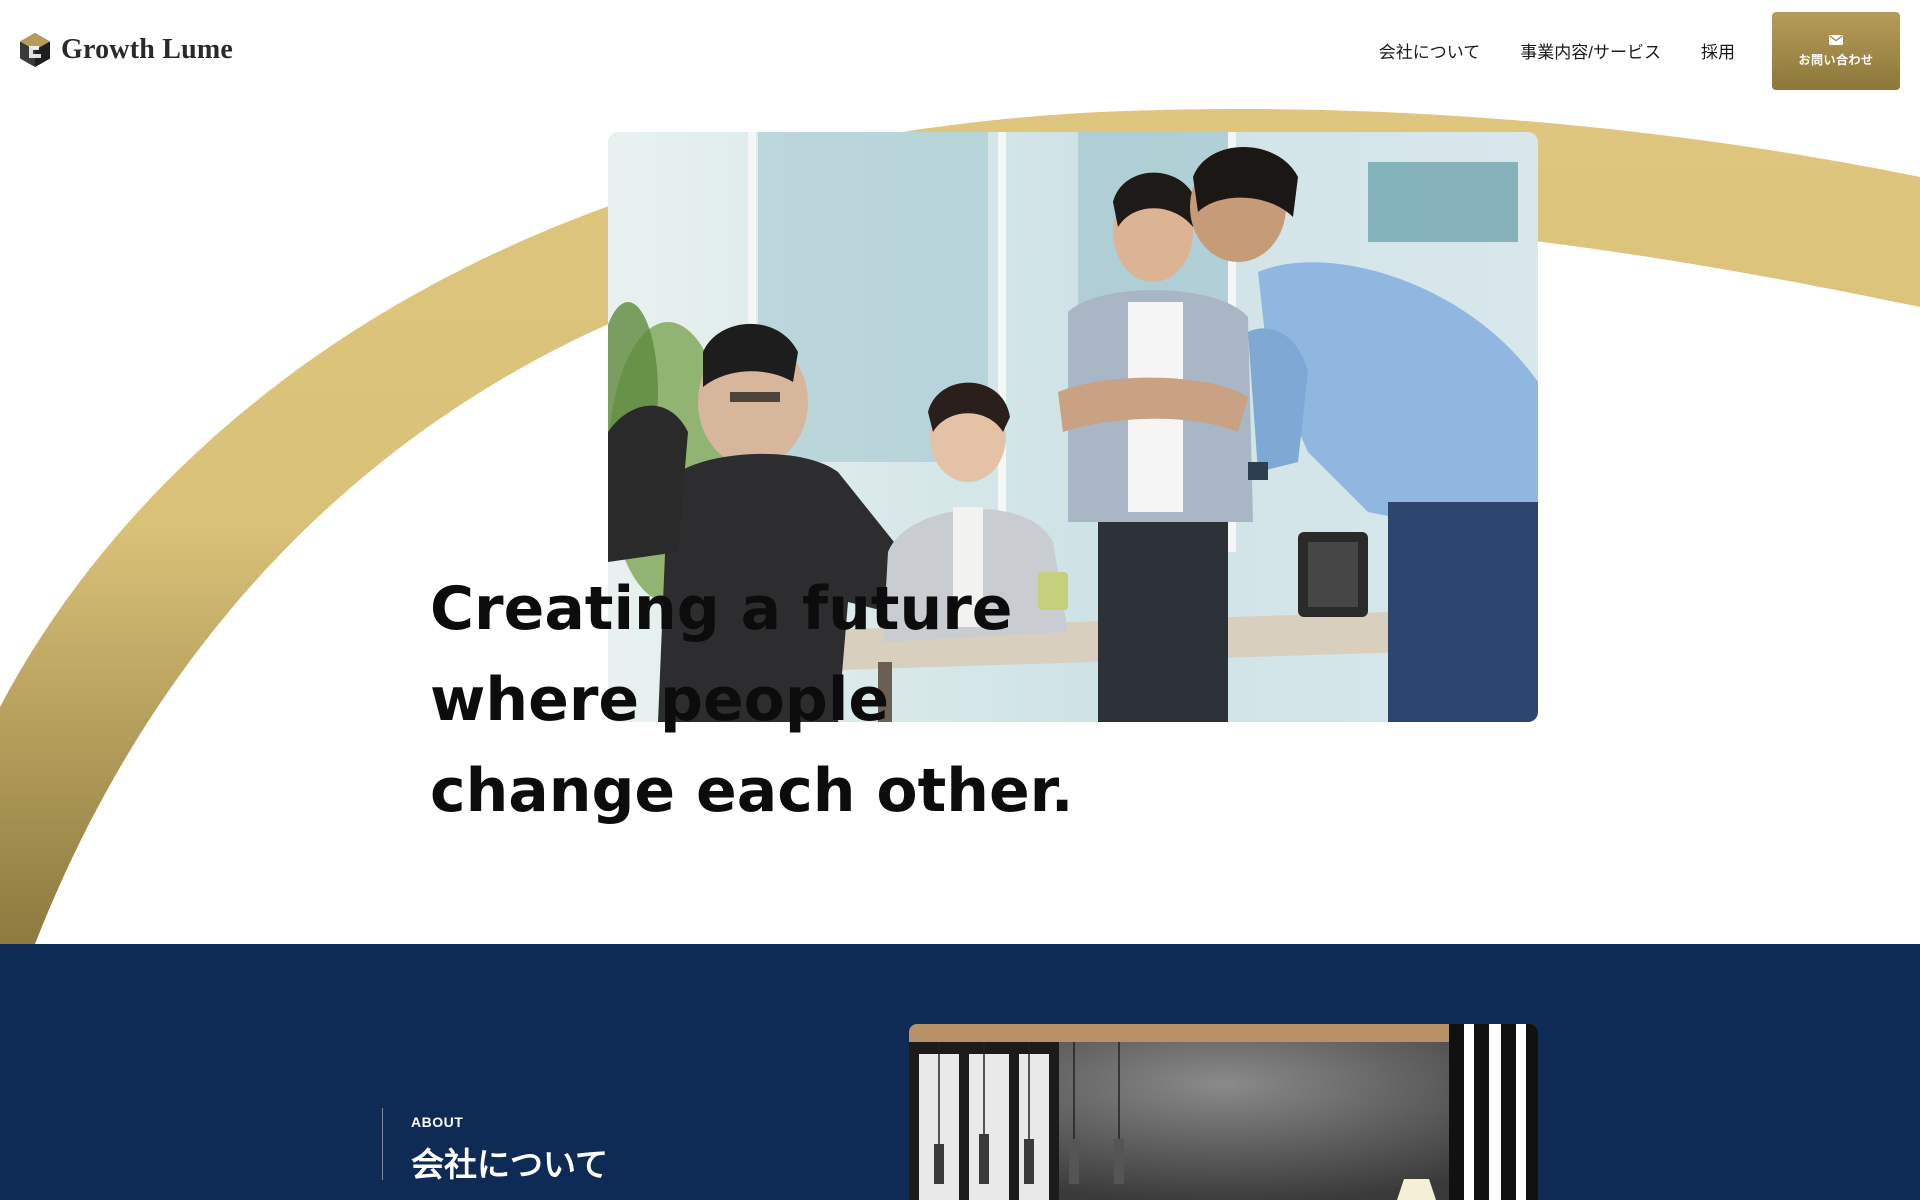 The width and height of the screenshot is (1920, 1200). I want to click on about-heading-block: ABOUT 会社について, so click(495, 1145).